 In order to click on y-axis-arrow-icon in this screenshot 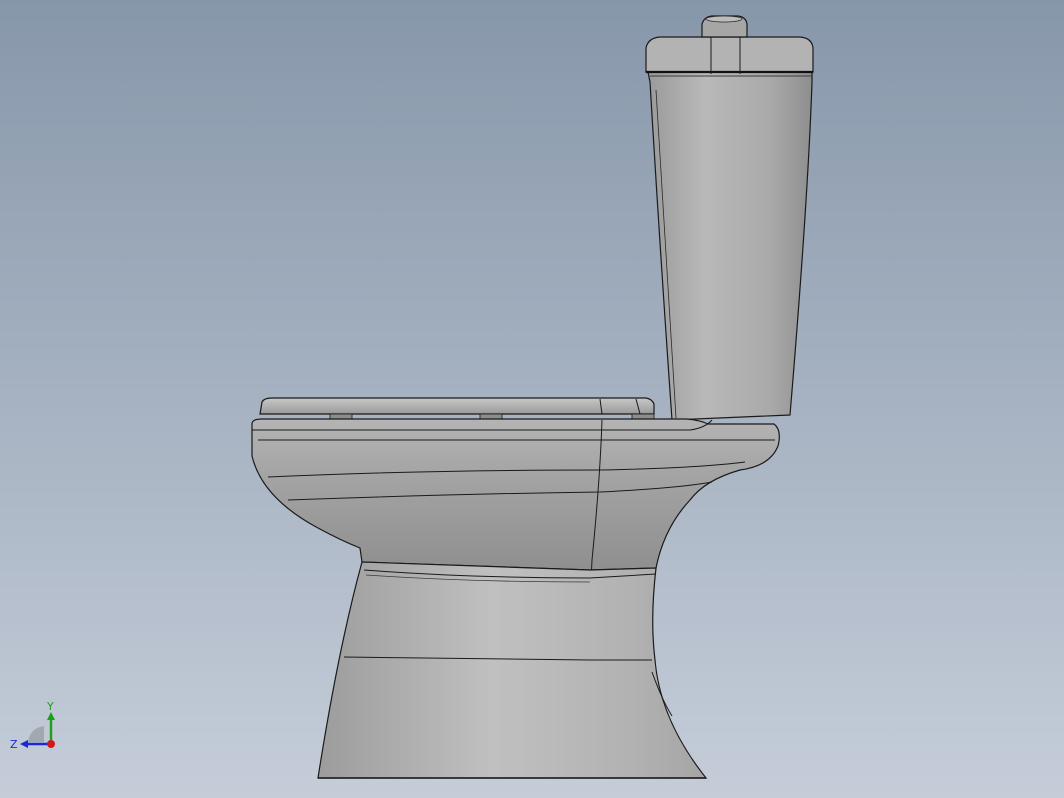, I will do `click(51, 716)`.